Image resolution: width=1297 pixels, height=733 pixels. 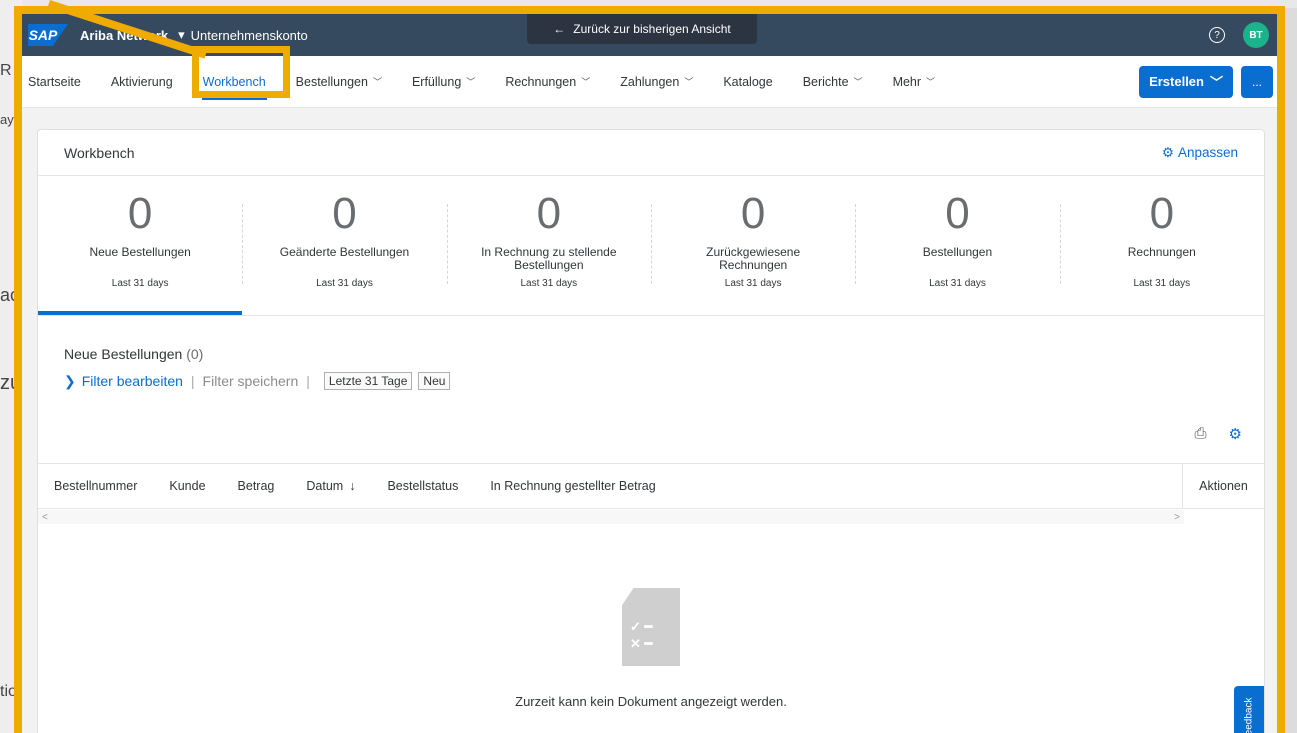 I want to click on sliders-icon: ⚙, so click(x=1167, y=152).